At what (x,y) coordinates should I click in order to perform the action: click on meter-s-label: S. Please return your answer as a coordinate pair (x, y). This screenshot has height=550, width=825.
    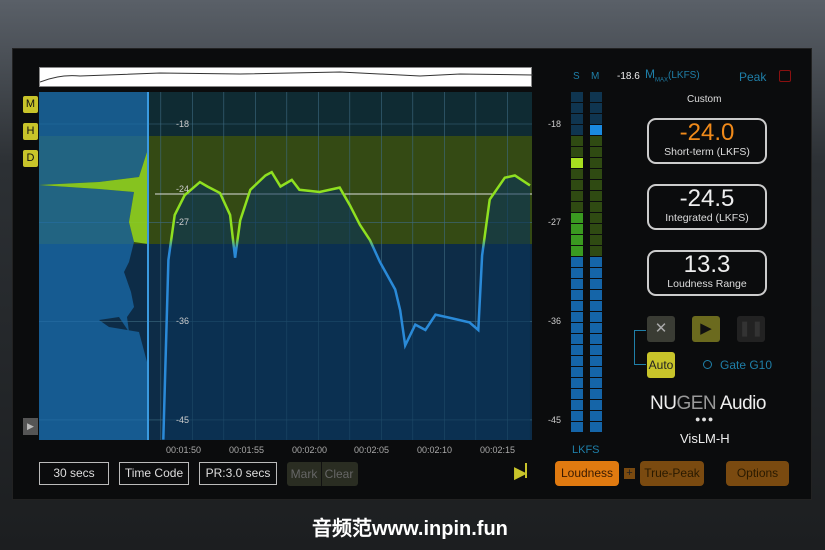
    Looking at the image, I should click on (576, 76).